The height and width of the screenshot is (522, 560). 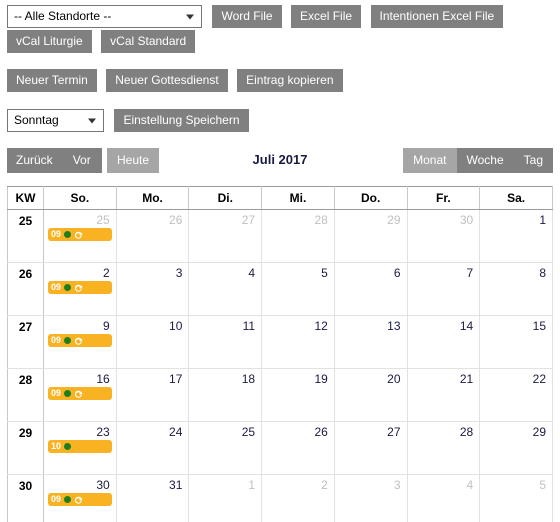 What do you see at coordinates (443, 289) in the screenshot?
I see `calendar-day-cell: 7` at bounding box center [443, 289].